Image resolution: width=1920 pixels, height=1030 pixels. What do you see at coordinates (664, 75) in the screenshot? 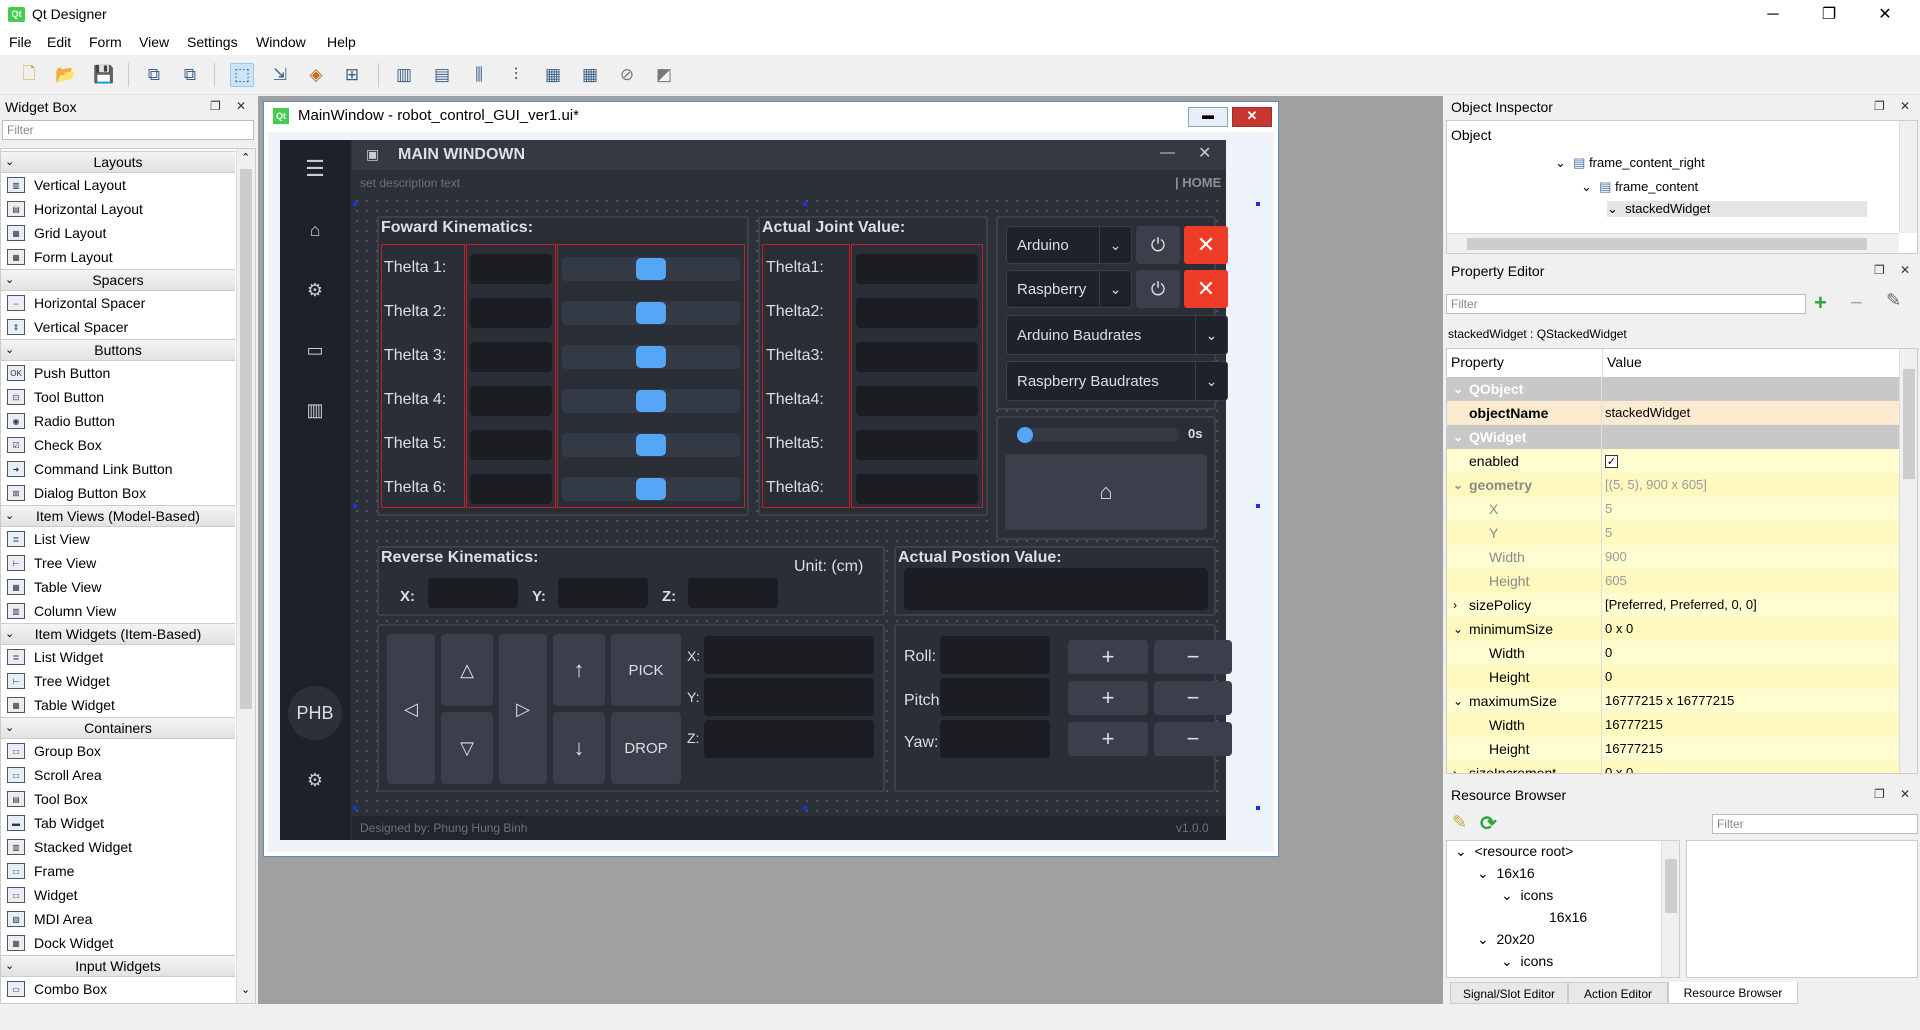
I see `adjust-size-icon: ◩` at bounding box center [664, 75].